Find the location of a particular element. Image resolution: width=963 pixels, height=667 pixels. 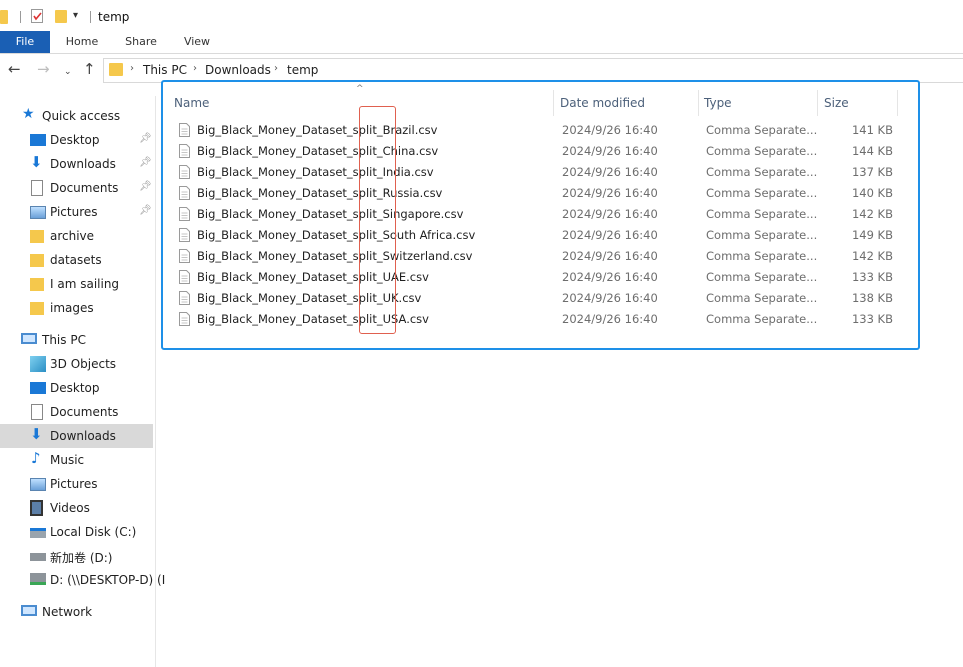

file-name: Big_Black_Money_Dataset_split_China.csv is located at coordinates (317, 151).